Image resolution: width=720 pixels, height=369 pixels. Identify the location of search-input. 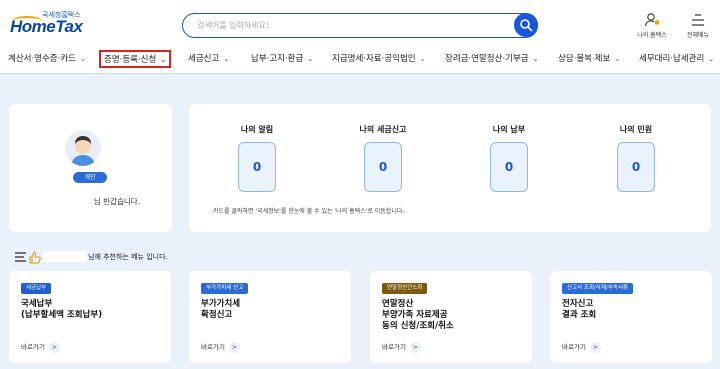
(347, 25).